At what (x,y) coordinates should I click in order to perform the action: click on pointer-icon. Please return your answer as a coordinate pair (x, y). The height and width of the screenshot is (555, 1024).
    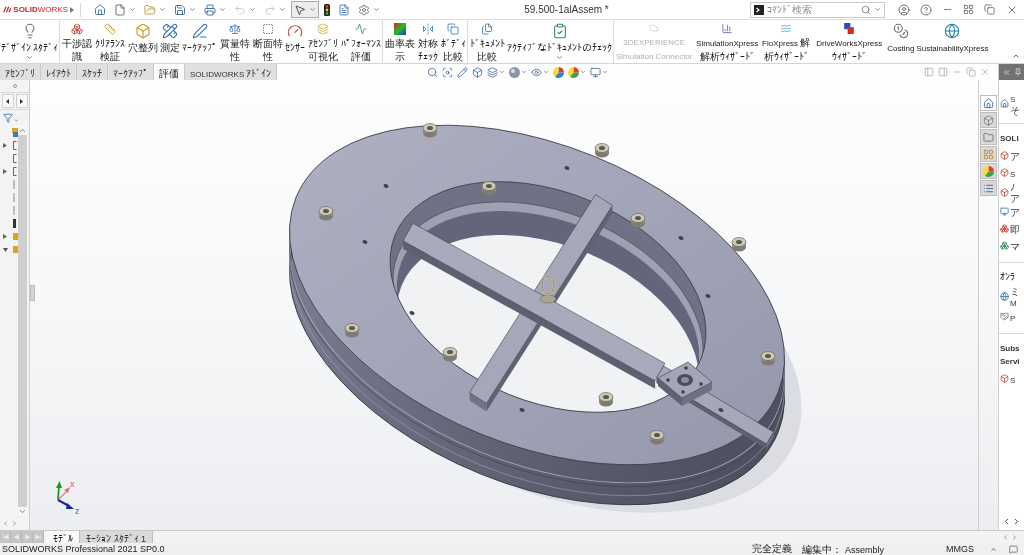
    Looking at the image, I should click on (300, 9).